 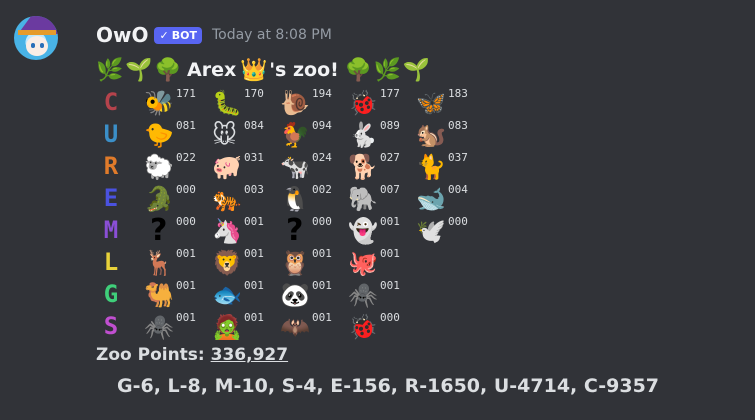 What do you see at coordinates (381, 166) in the screenshot?
I see `animal-cell: 🐕 027` at bounding box center [381, 166].